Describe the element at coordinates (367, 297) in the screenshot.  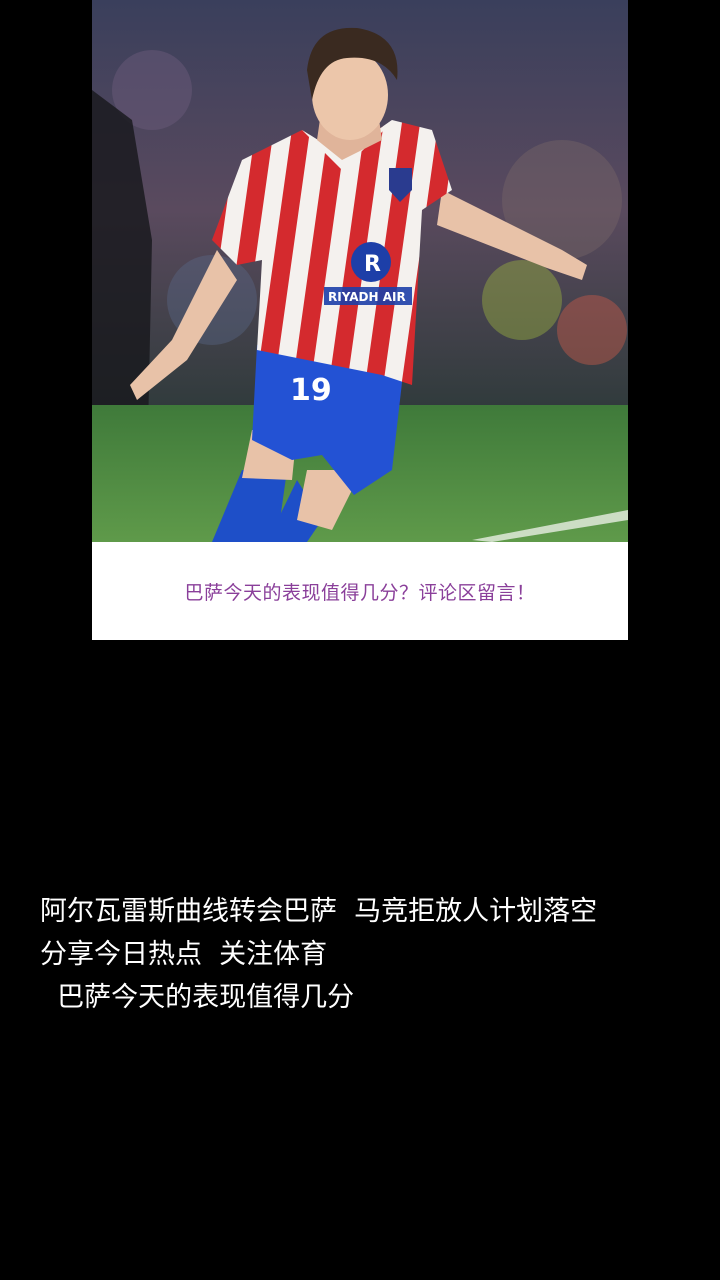
I see `sponsor-text: RIYADH AIR` at that location.